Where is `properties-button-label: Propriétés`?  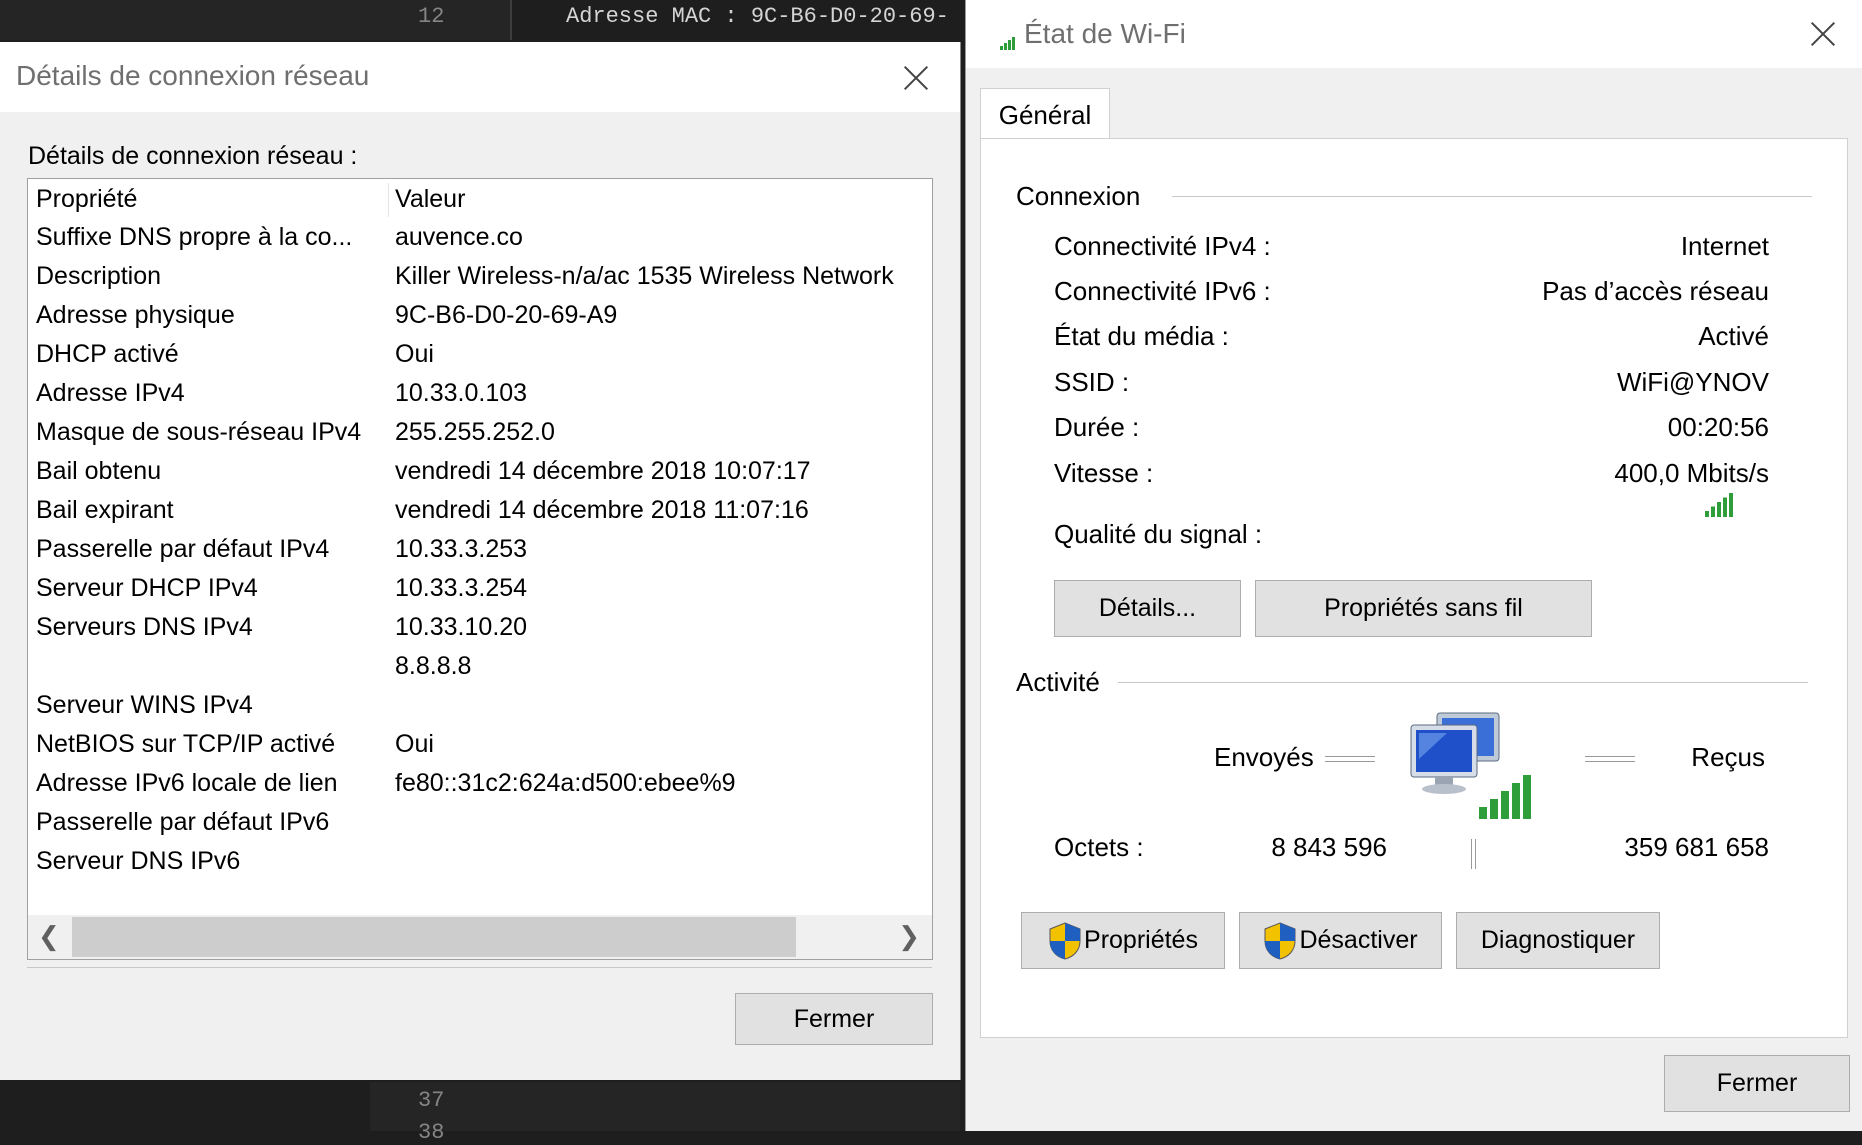 properties-button-label: Propriétés is located at coordinates (1141, 940).